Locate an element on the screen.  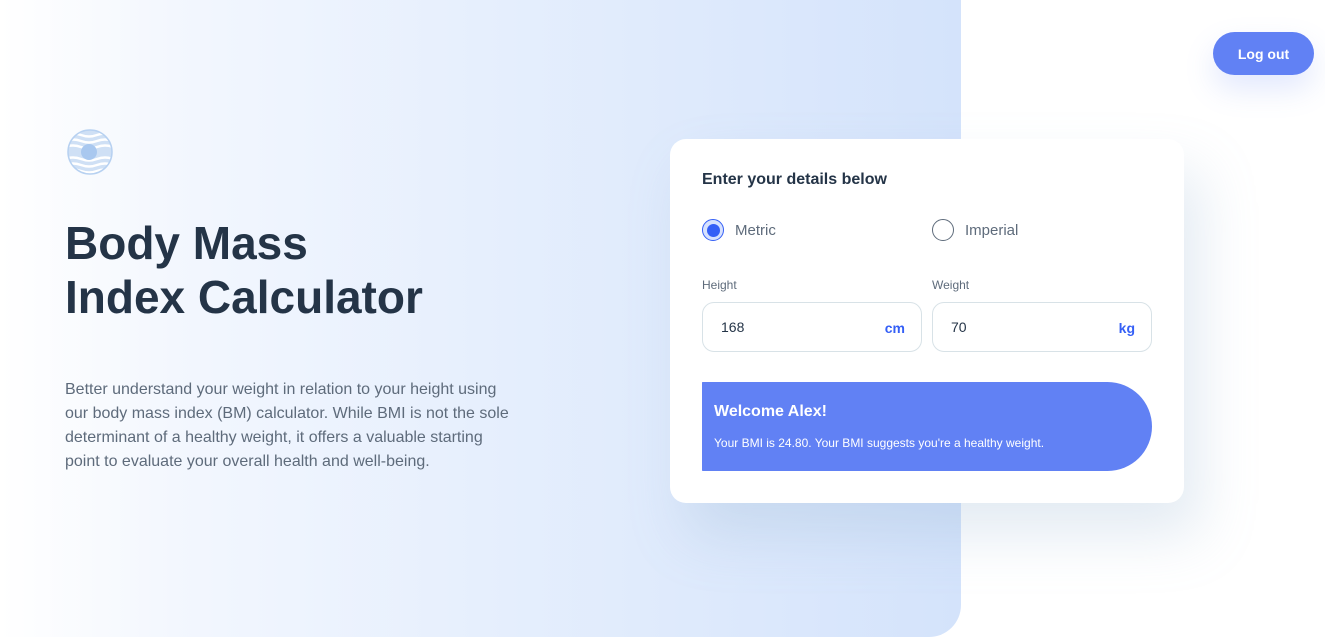
page-title-line1: Body Mass is located at coordinates (186, 243).